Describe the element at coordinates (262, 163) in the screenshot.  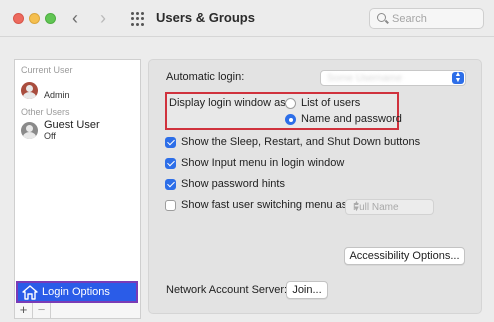
I see `show-input-menu-label: Show Input menu in login window` at that location.